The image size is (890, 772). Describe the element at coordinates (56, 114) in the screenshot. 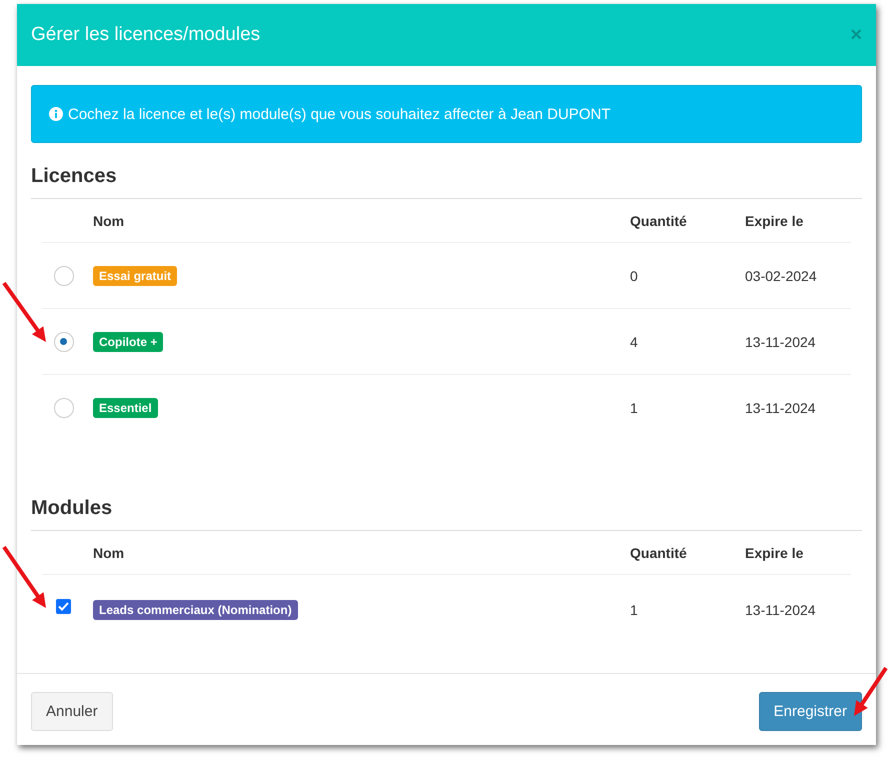

I see `info-icon` at that location.